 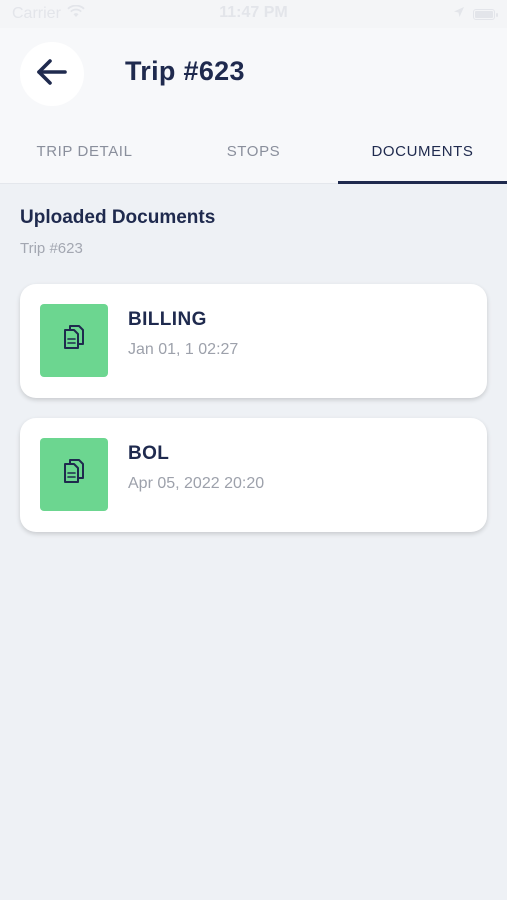 I want to click on document-card-bol: BOL Apr 05, 2022 20:20, so click(x=253, y=475).